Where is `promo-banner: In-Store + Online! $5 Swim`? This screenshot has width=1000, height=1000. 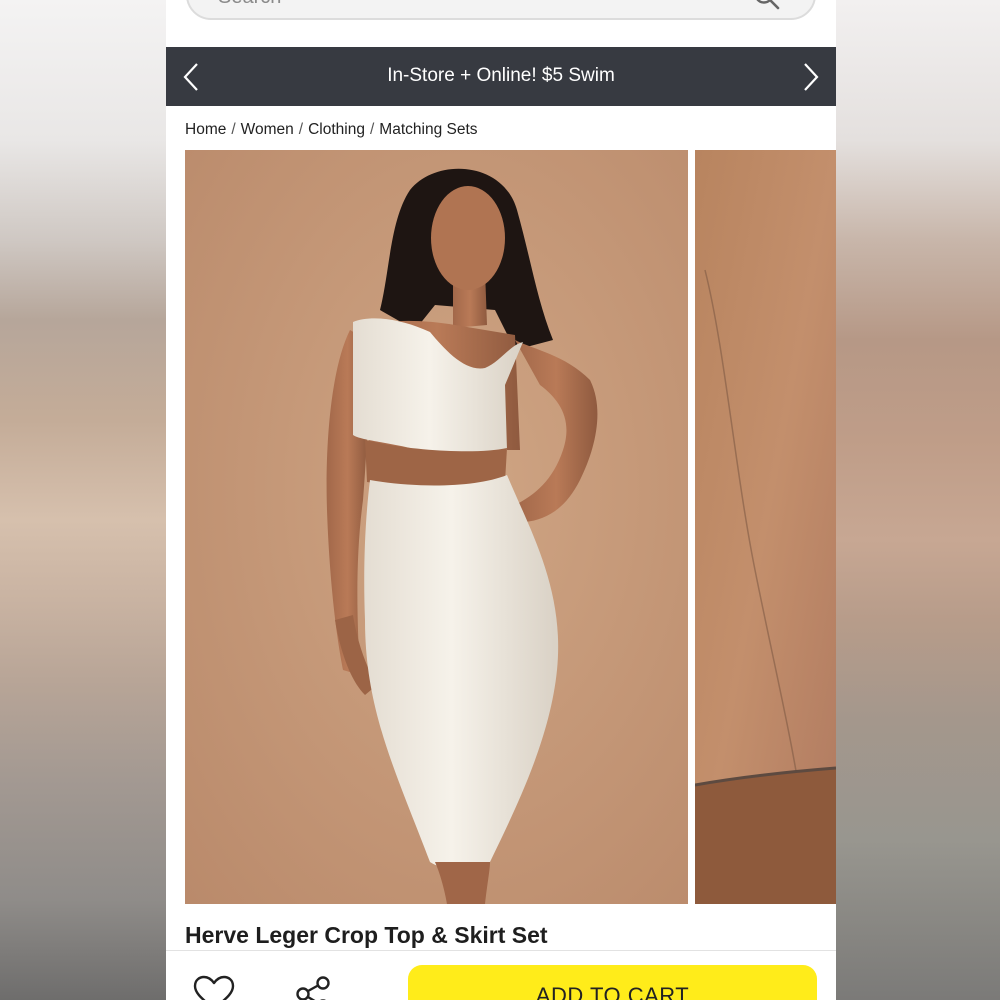 promo-banner: In-Store + Online! $5 Swim is located at coordinates (501, 76).